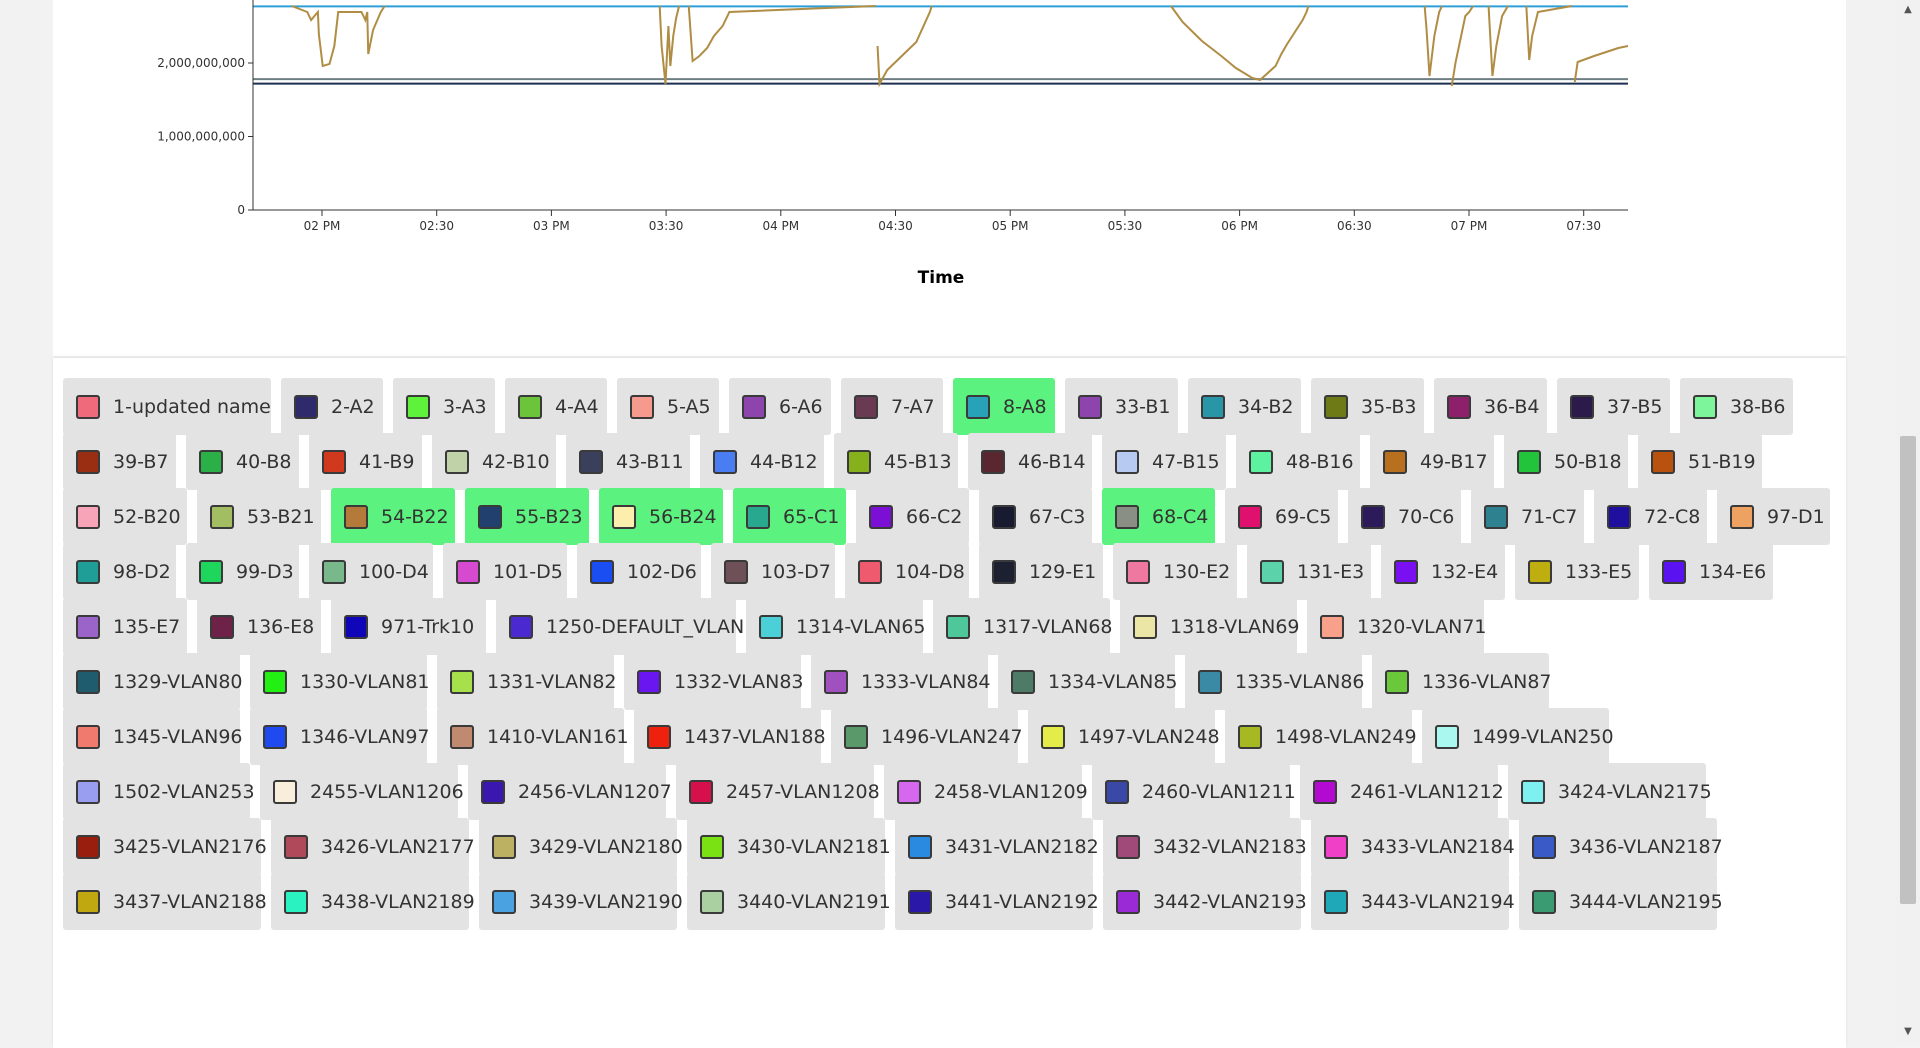 The height and width of the screenshot is (1048, 1920). What do you see at coordinates (165, 901) in the screenshot?
I see `legend-chip: 3437-VLAN2188` at bounding box center [165, 901].